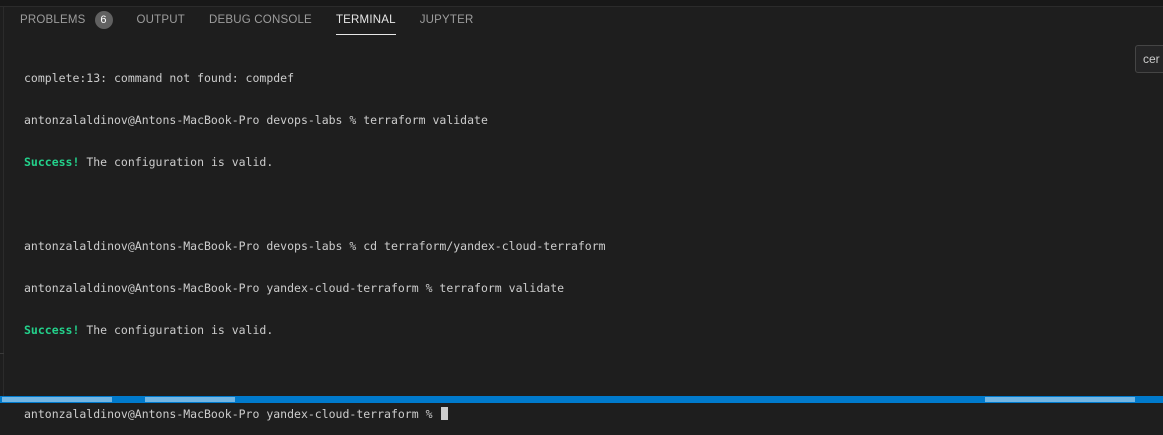 The image size is (1163, 435). Describe the element at coordinates (1151, 59) in the screenshot. I see `tooltip-text: cer` at that location.